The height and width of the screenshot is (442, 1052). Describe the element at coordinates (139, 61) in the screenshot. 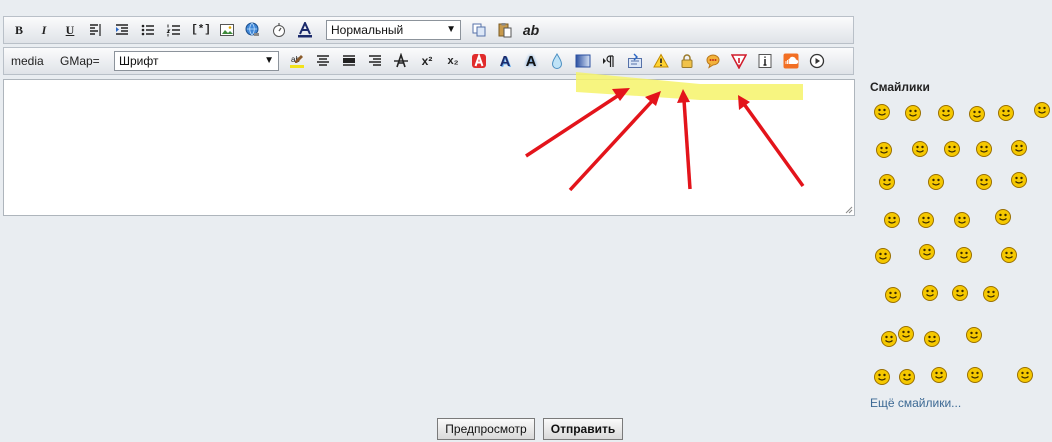

I see `font-select-value: Шрифт` at that location.